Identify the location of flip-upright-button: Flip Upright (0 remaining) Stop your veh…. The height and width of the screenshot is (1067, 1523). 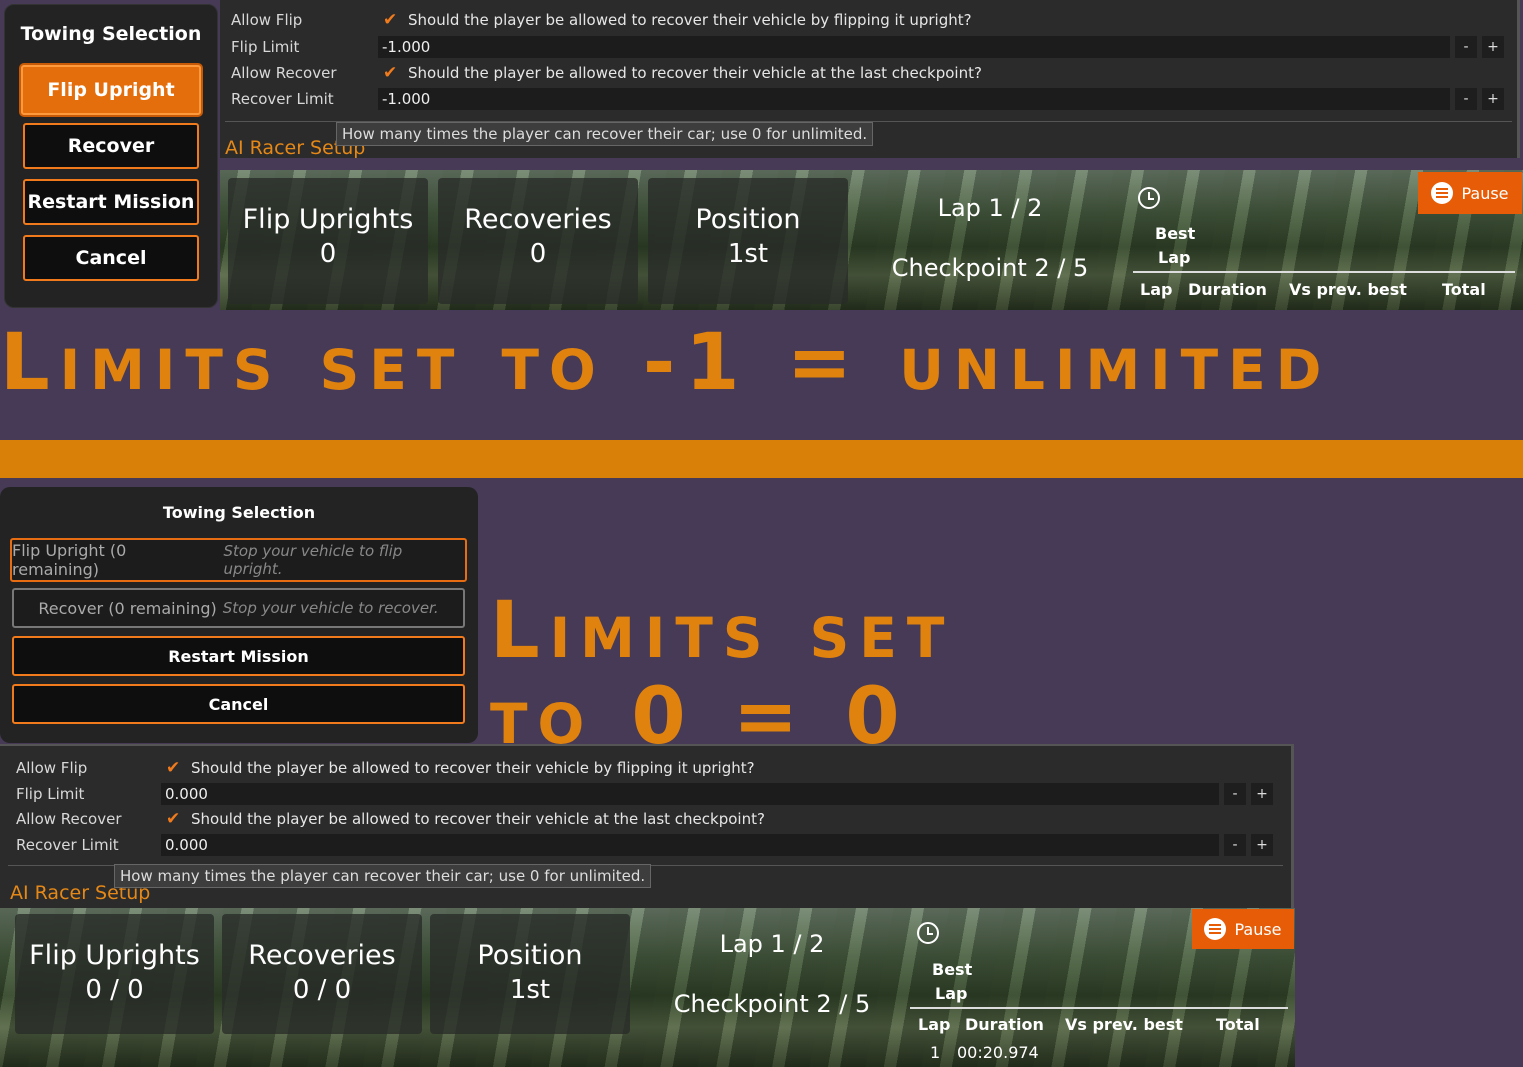
(238, 560).